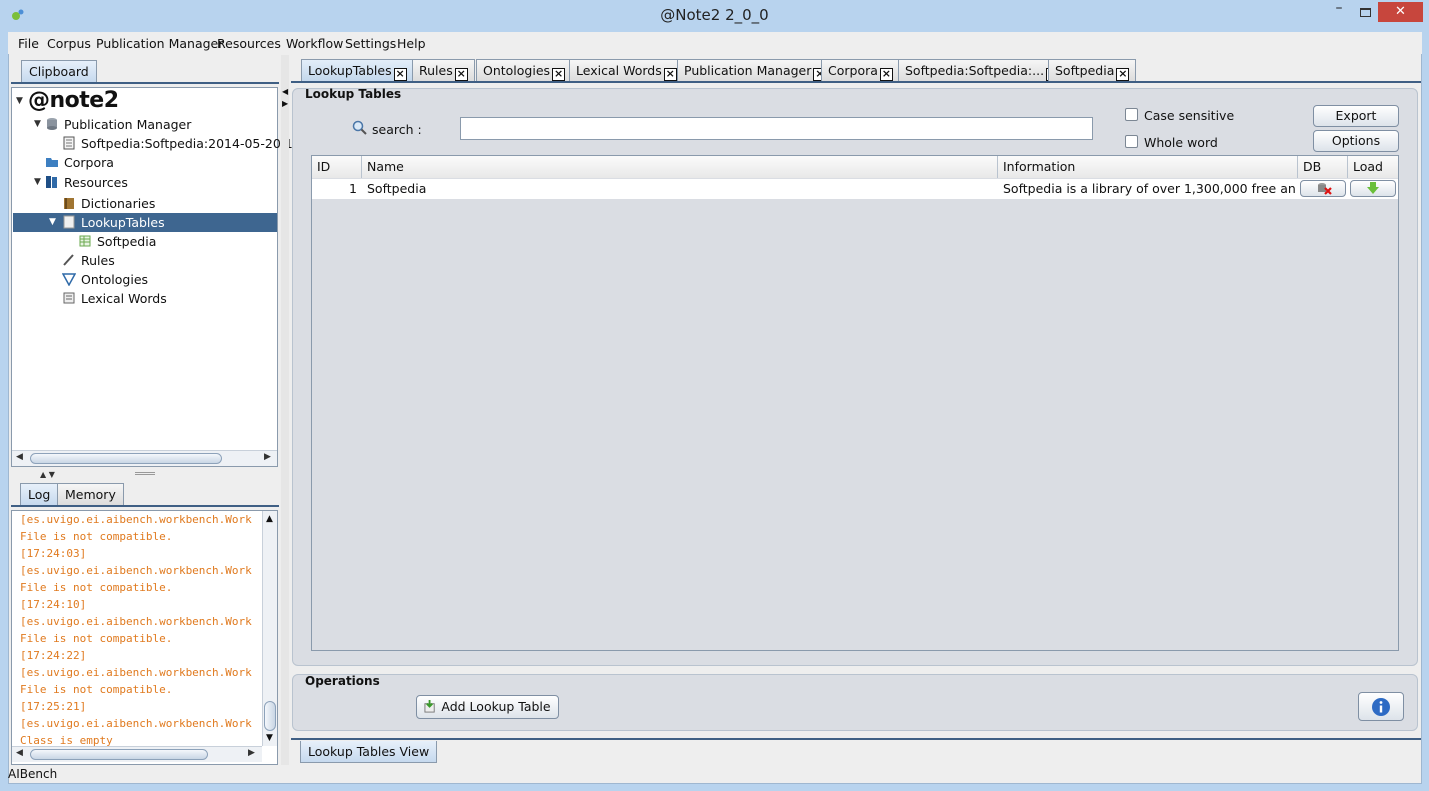 This screenshot has height=791, width=1429. Describe the element at coordinates (1323, 188) in the screenshot. I see `db-remove-button` at that location.